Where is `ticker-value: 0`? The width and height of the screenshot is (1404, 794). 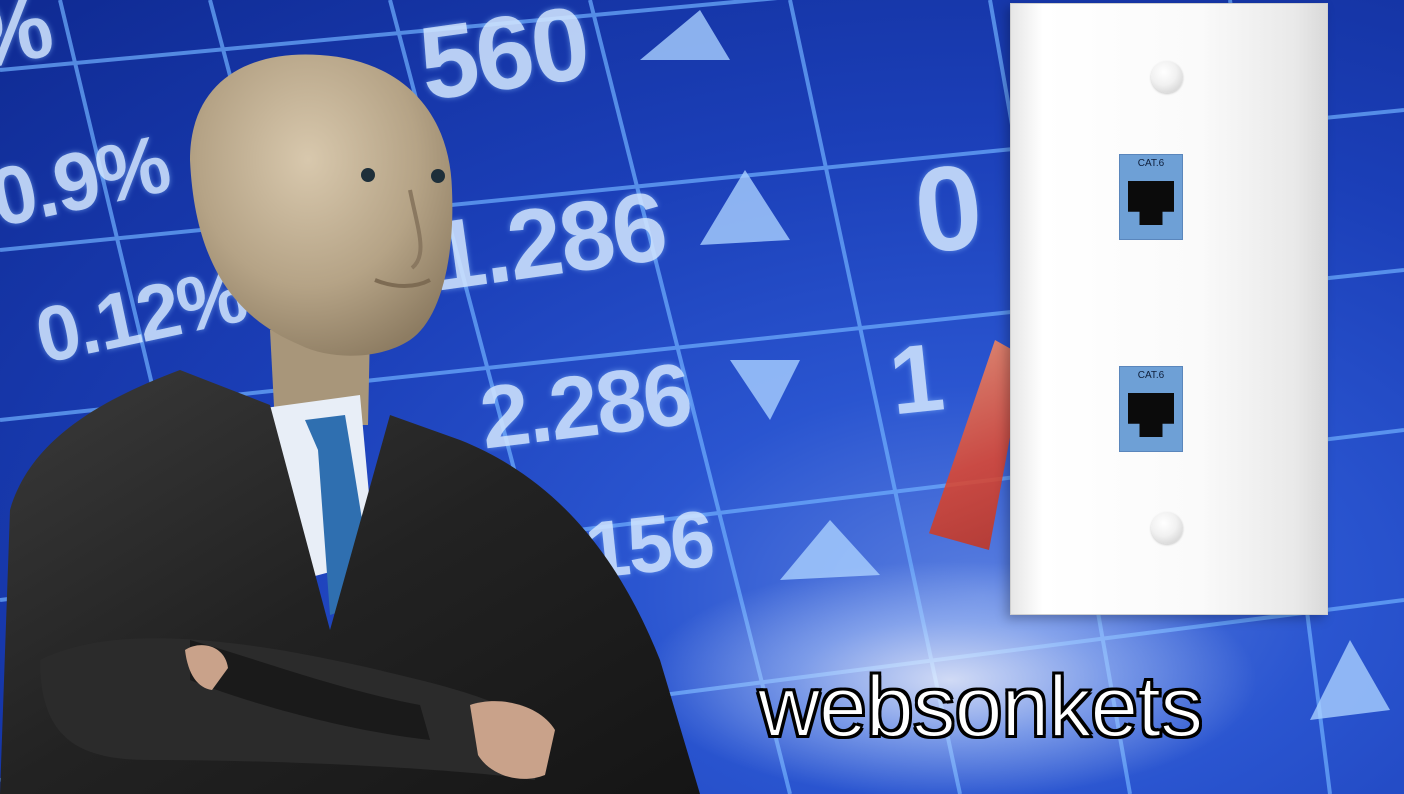
ticker-value: 0 is located at coordinates (947, 209).